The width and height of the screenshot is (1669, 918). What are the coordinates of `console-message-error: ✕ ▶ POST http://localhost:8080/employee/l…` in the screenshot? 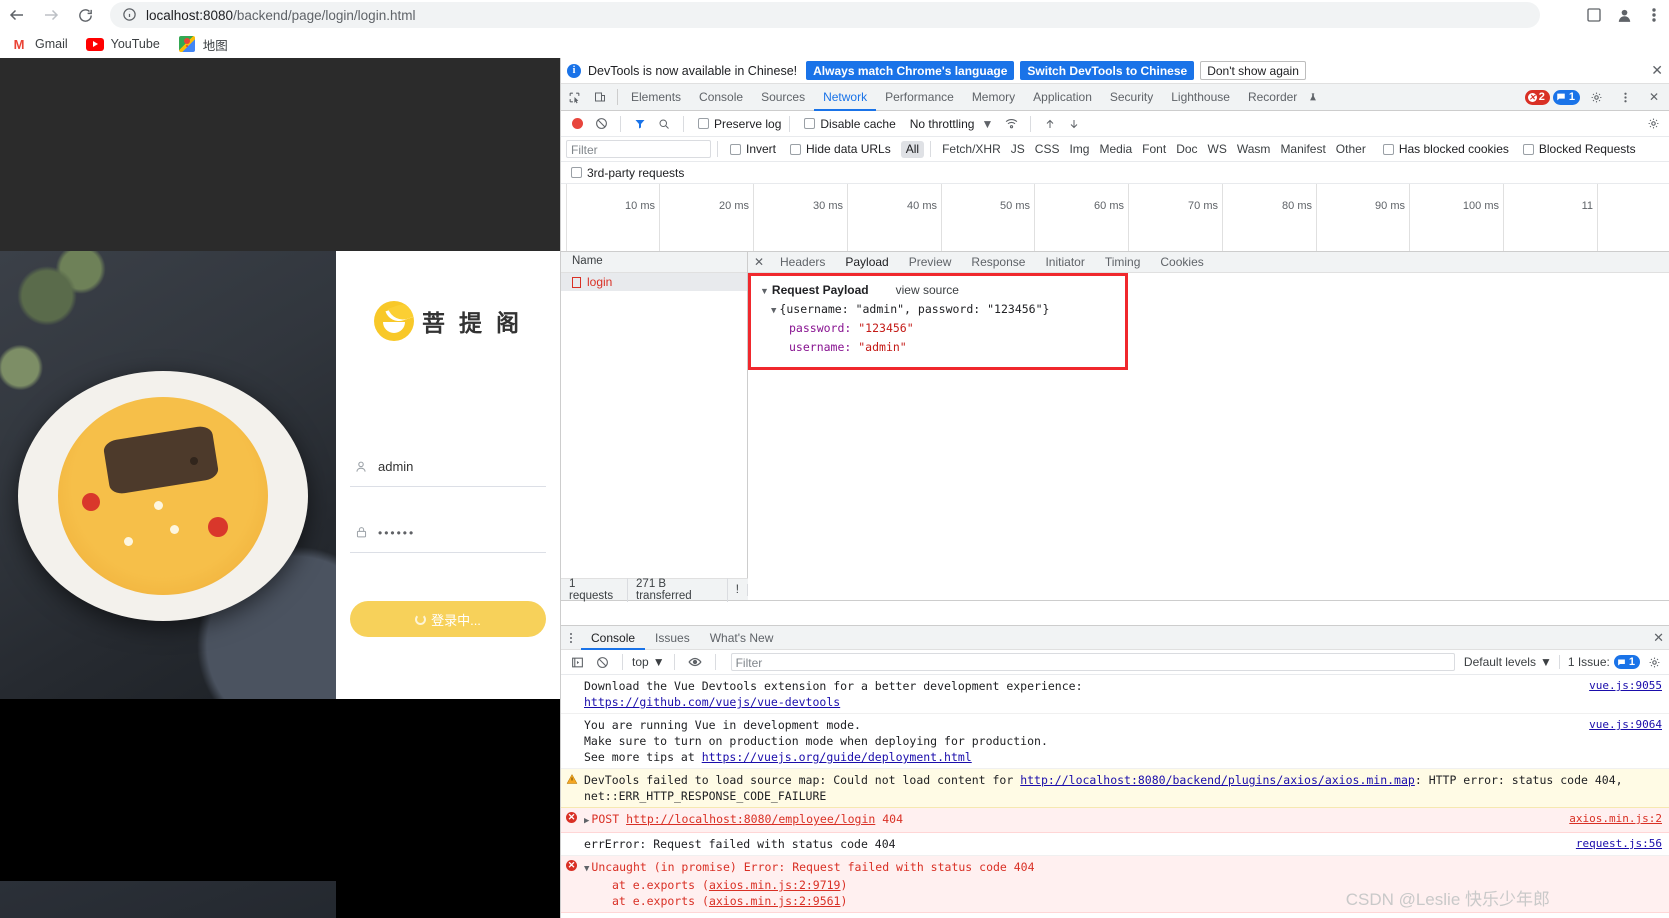 It's located at (1115, 820).